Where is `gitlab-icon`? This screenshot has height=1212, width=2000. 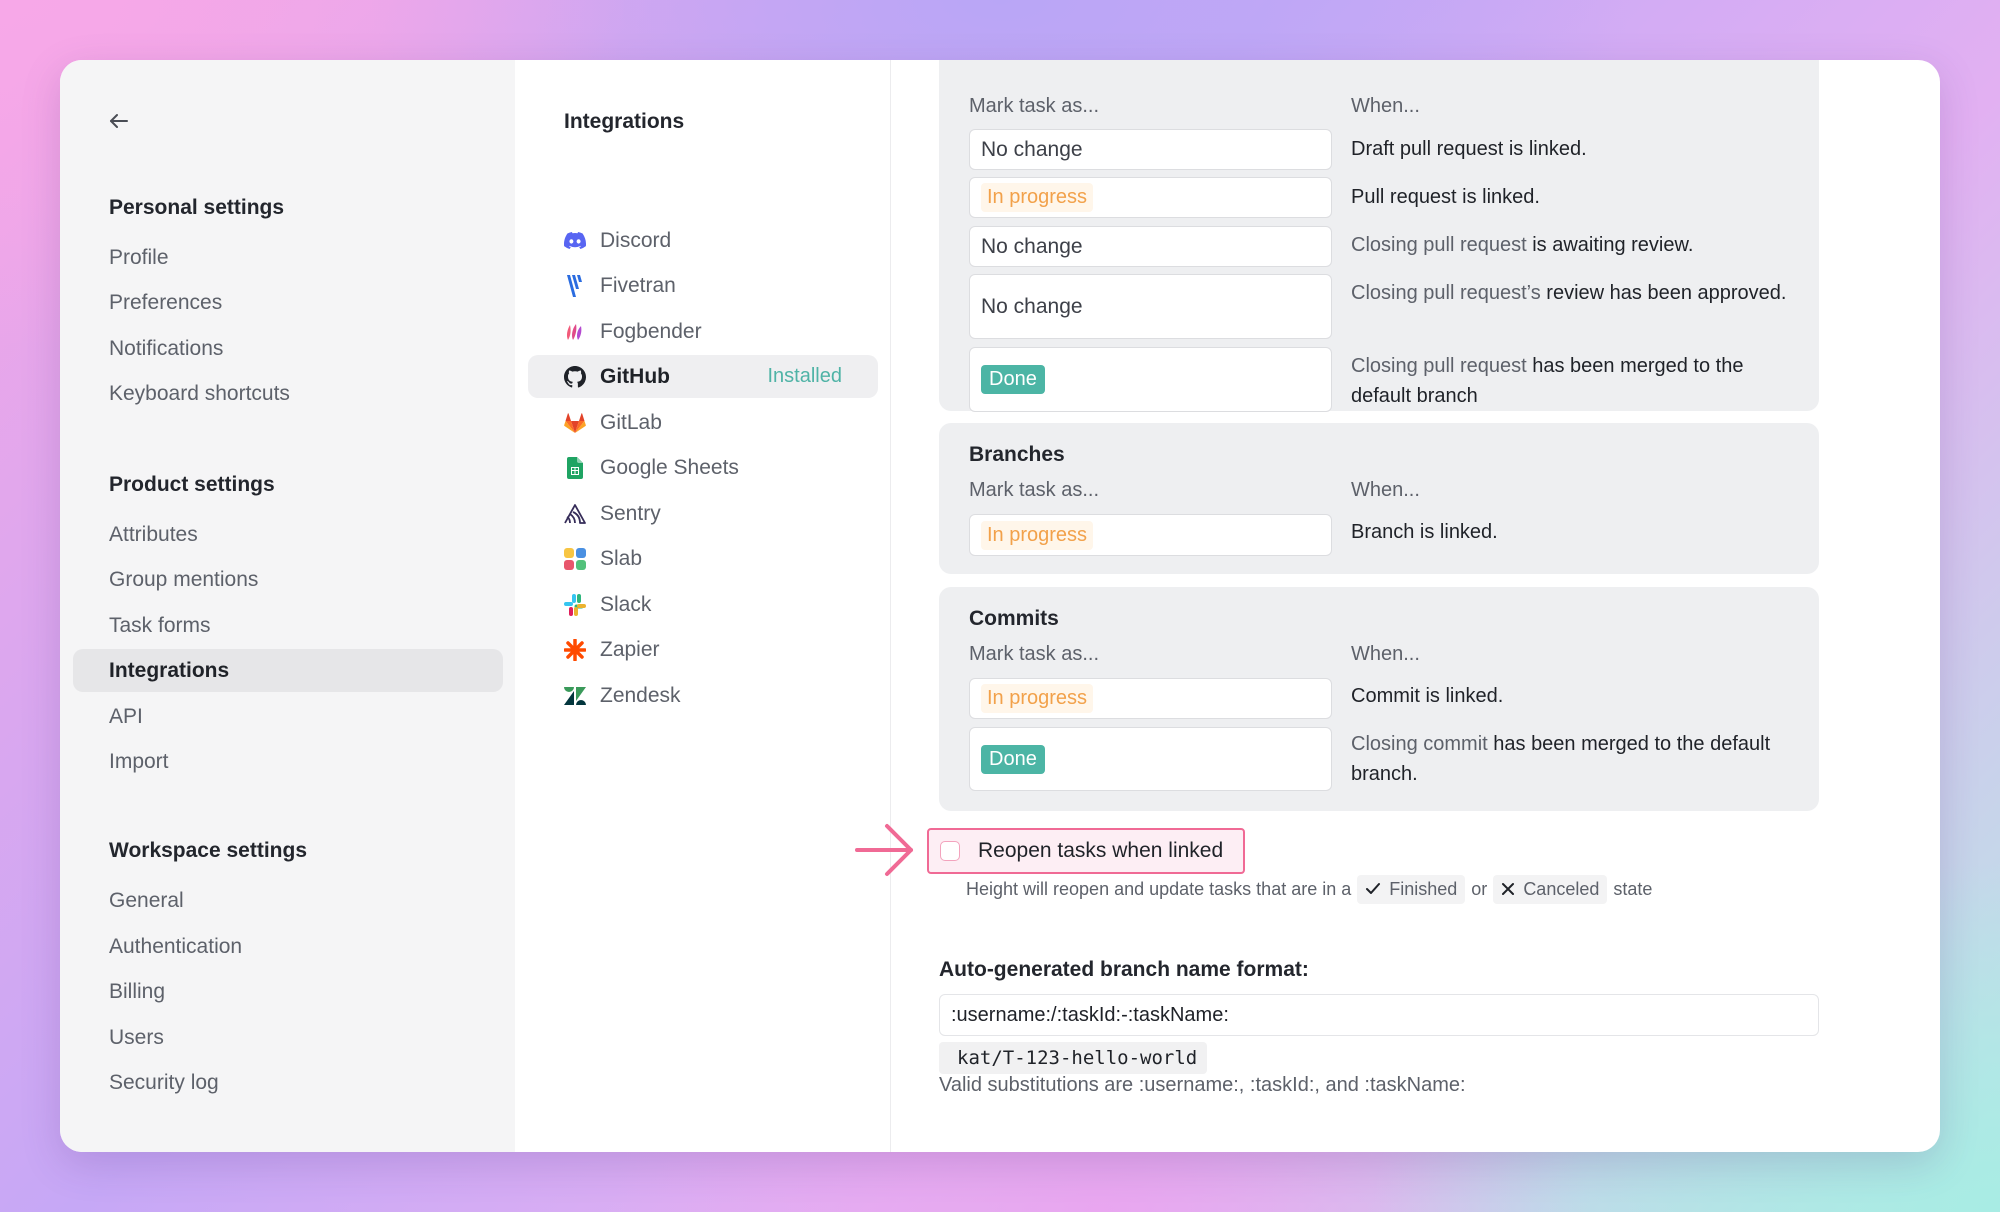 gitlab-icon is located at coordinates (575, 423).